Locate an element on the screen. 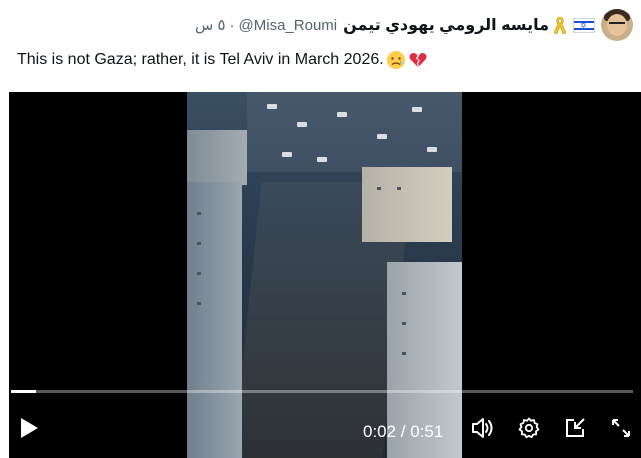 The height and width of the screenshot is (458, 641). fullscreen-icon is located at coordinates (621, 428).